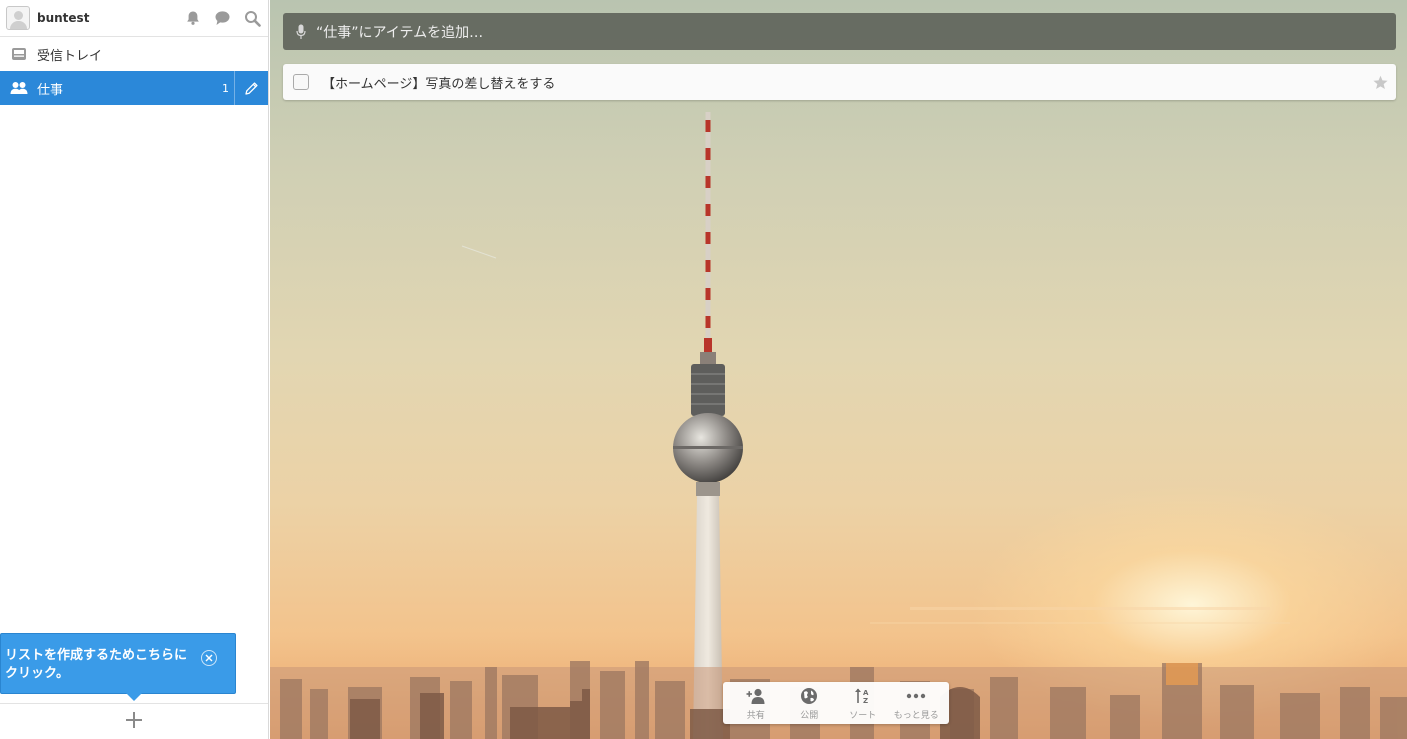 This screenshot has height=739, width=1407. Describe the element at coordinates (18, 18) in the screenshot. I see `avatar` at that location.